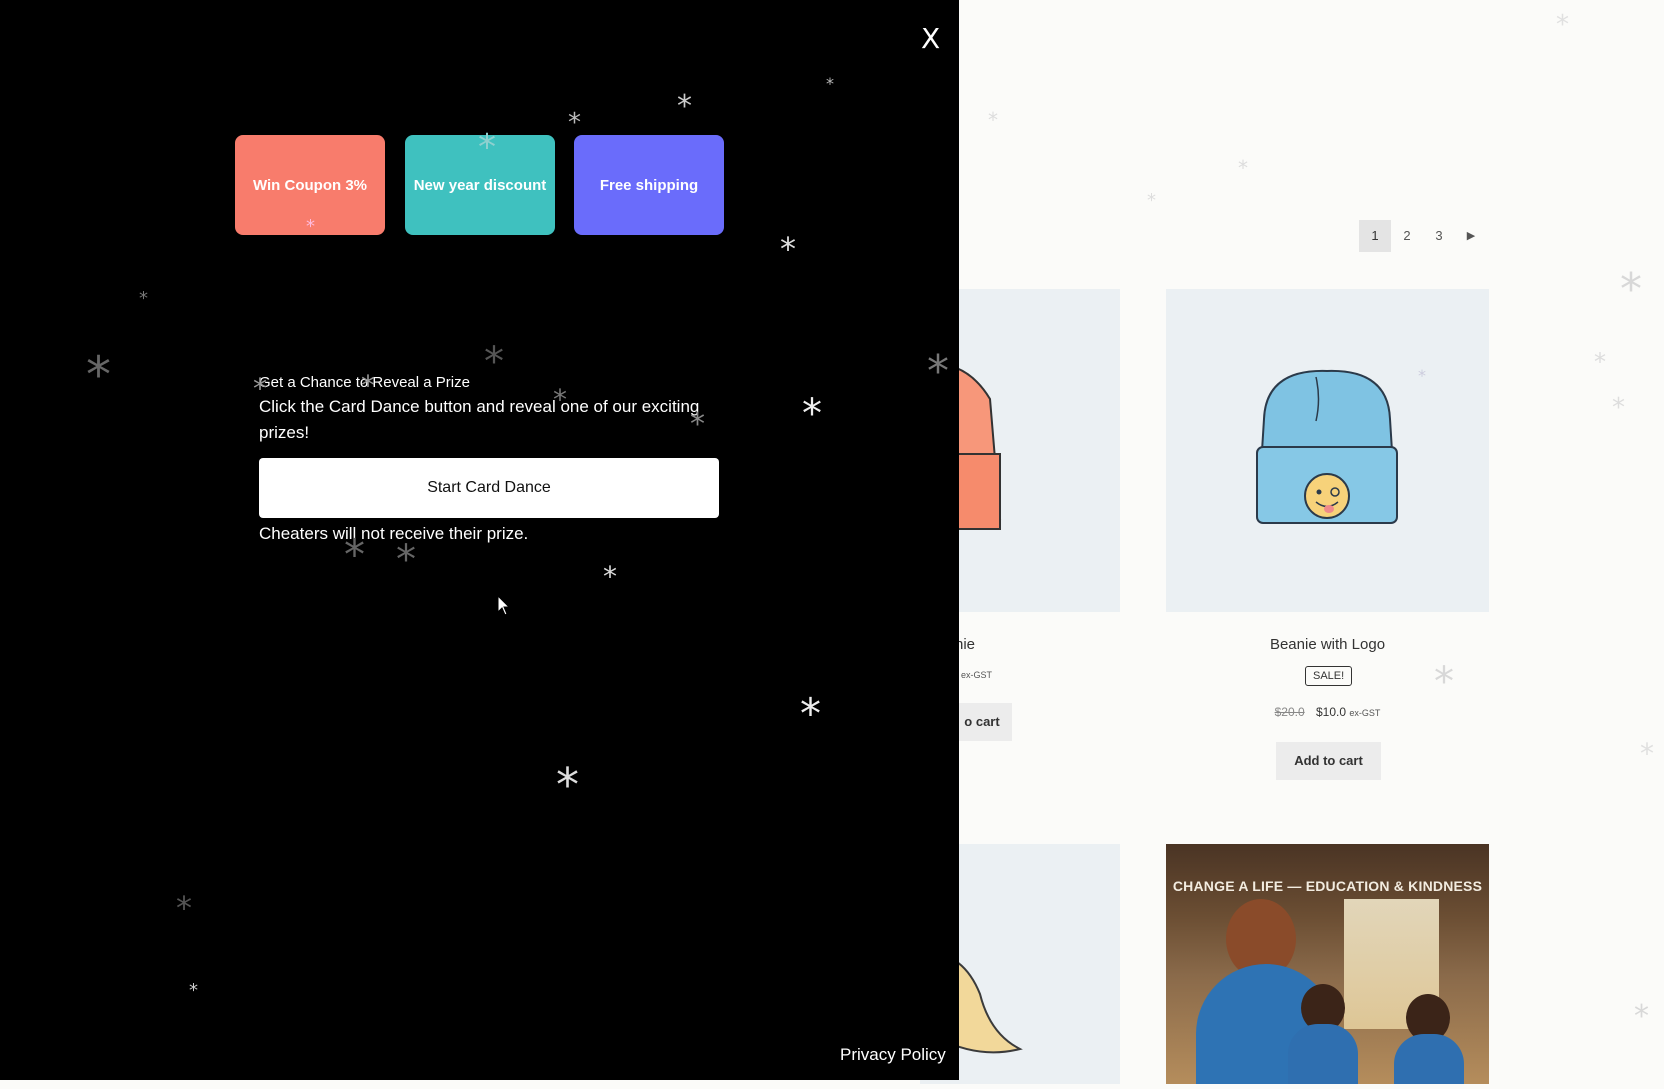 This screenshot has width=1664, height=1089. I want to click on mouse-pointer-icon, so click(504, 605).